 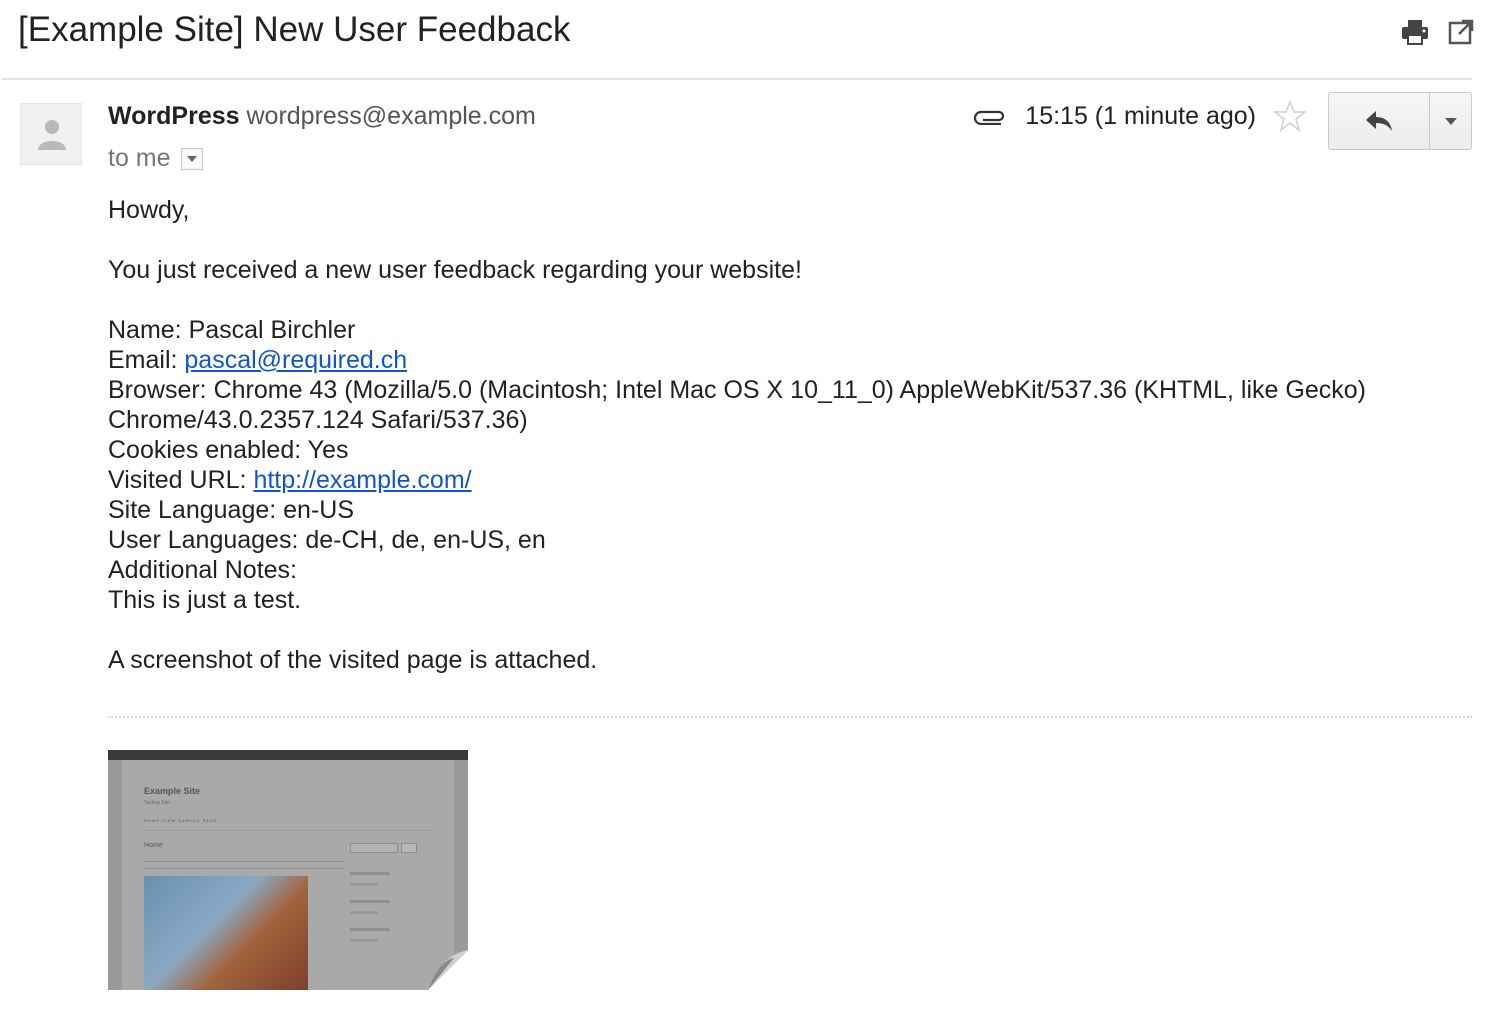 What do you see at coordinates (295, 360) in the screenshot?
I see `email-link: pascal@required.ch` at bounding box center [295, 360].